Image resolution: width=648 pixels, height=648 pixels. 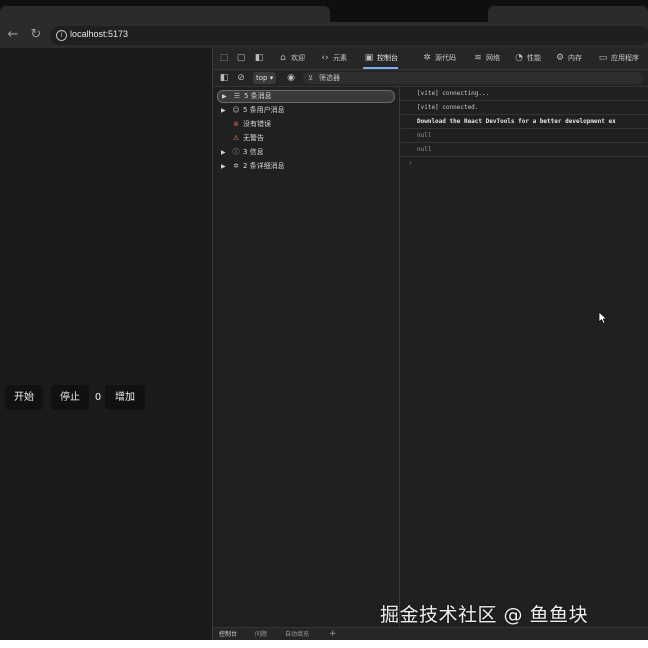 What do you see at coordinates (264, 166) in the screenshot?
I see `sidebar-item-label: 2 条详细消息` at bounding box center [264, 166].